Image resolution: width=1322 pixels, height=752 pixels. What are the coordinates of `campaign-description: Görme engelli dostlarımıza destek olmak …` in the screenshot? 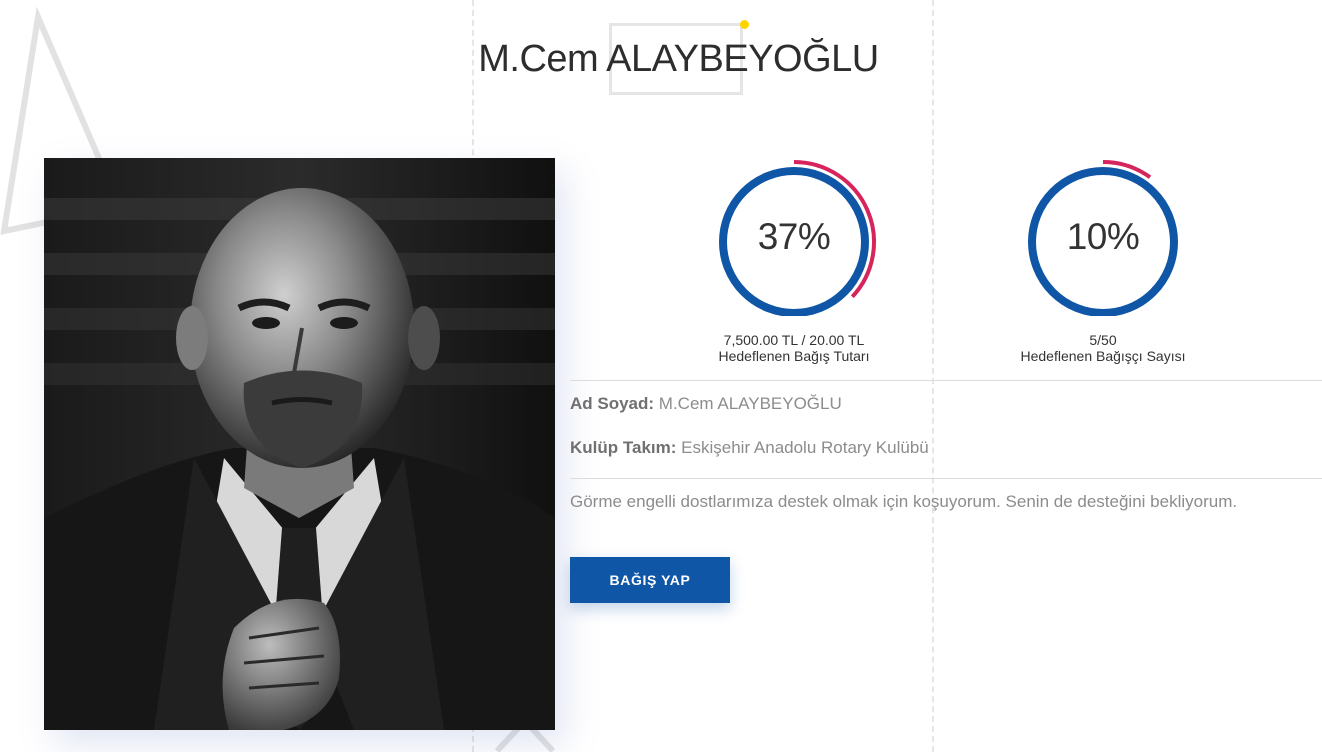 It's located at (904, 501).